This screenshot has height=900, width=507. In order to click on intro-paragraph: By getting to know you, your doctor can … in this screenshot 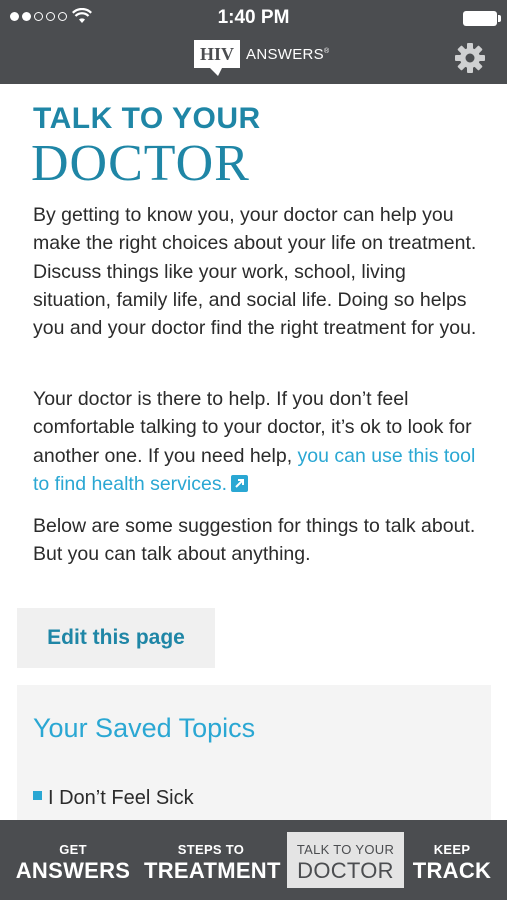, I will do `click(255, 272)`.